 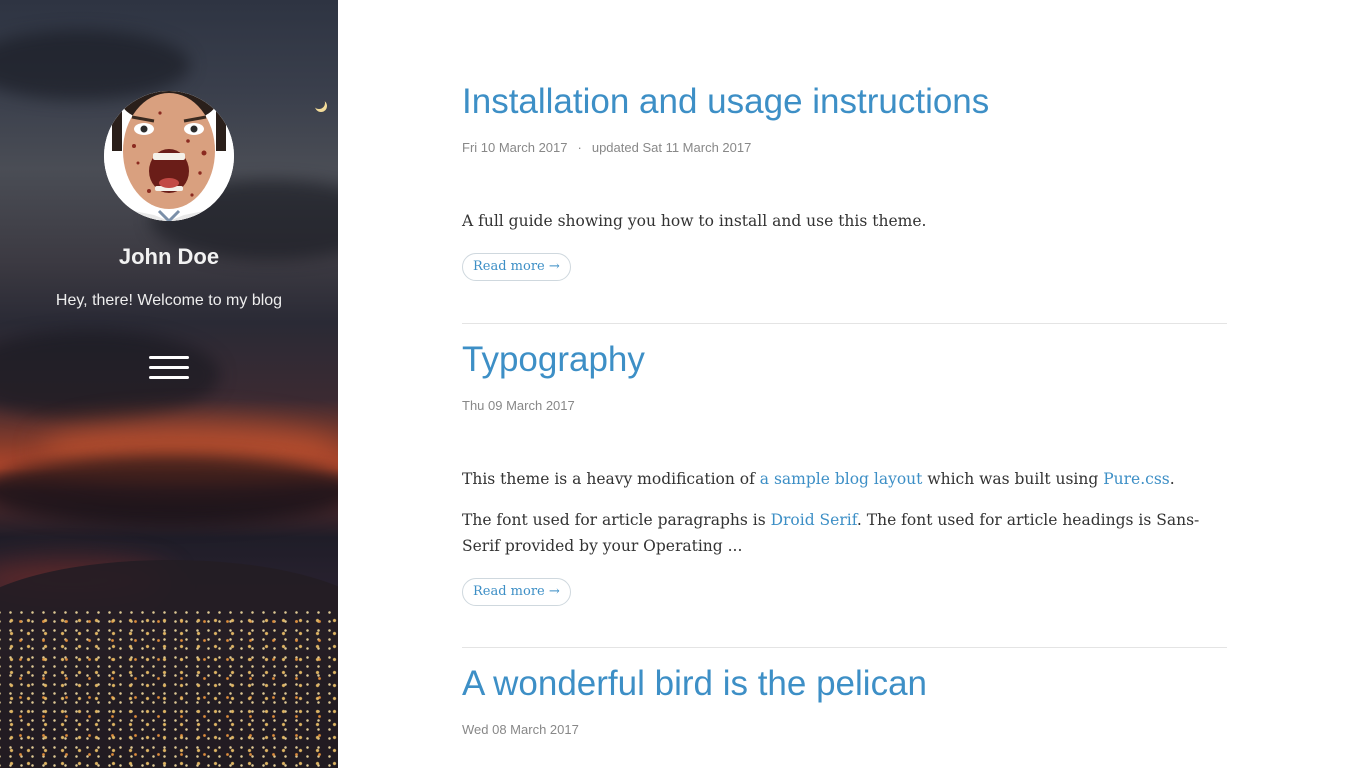 I want to click on moon-icon, so click(x=319, y=103).